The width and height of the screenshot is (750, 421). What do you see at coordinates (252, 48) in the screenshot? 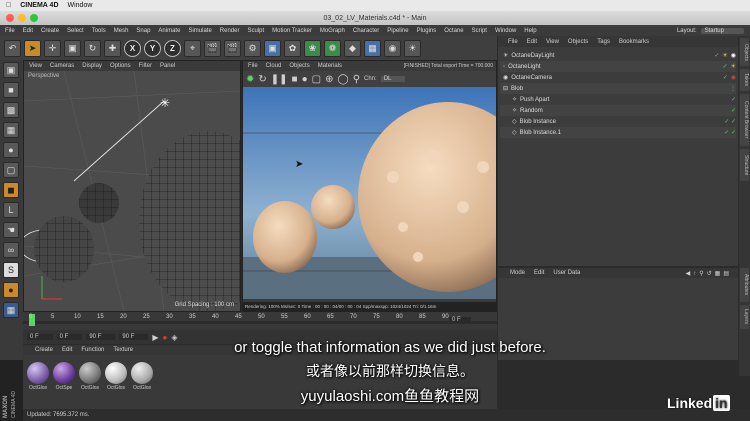
I see `render-settings-icon: ⚙` at bounding box center [252, 48].